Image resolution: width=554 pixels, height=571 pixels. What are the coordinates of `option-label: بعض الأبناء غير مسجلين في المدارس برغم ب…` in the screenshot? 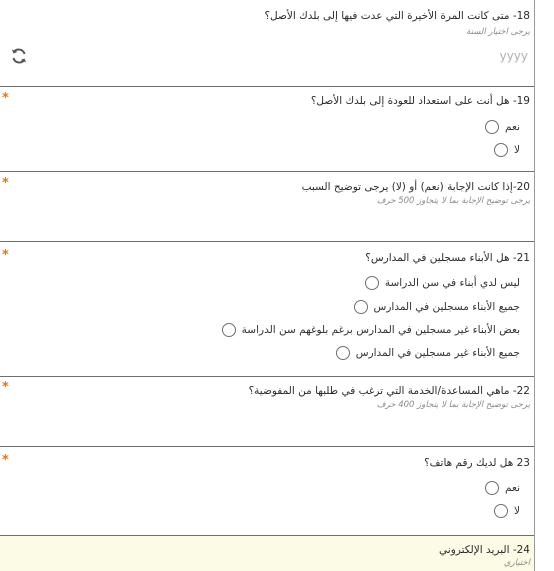 It's located at (380, 330).